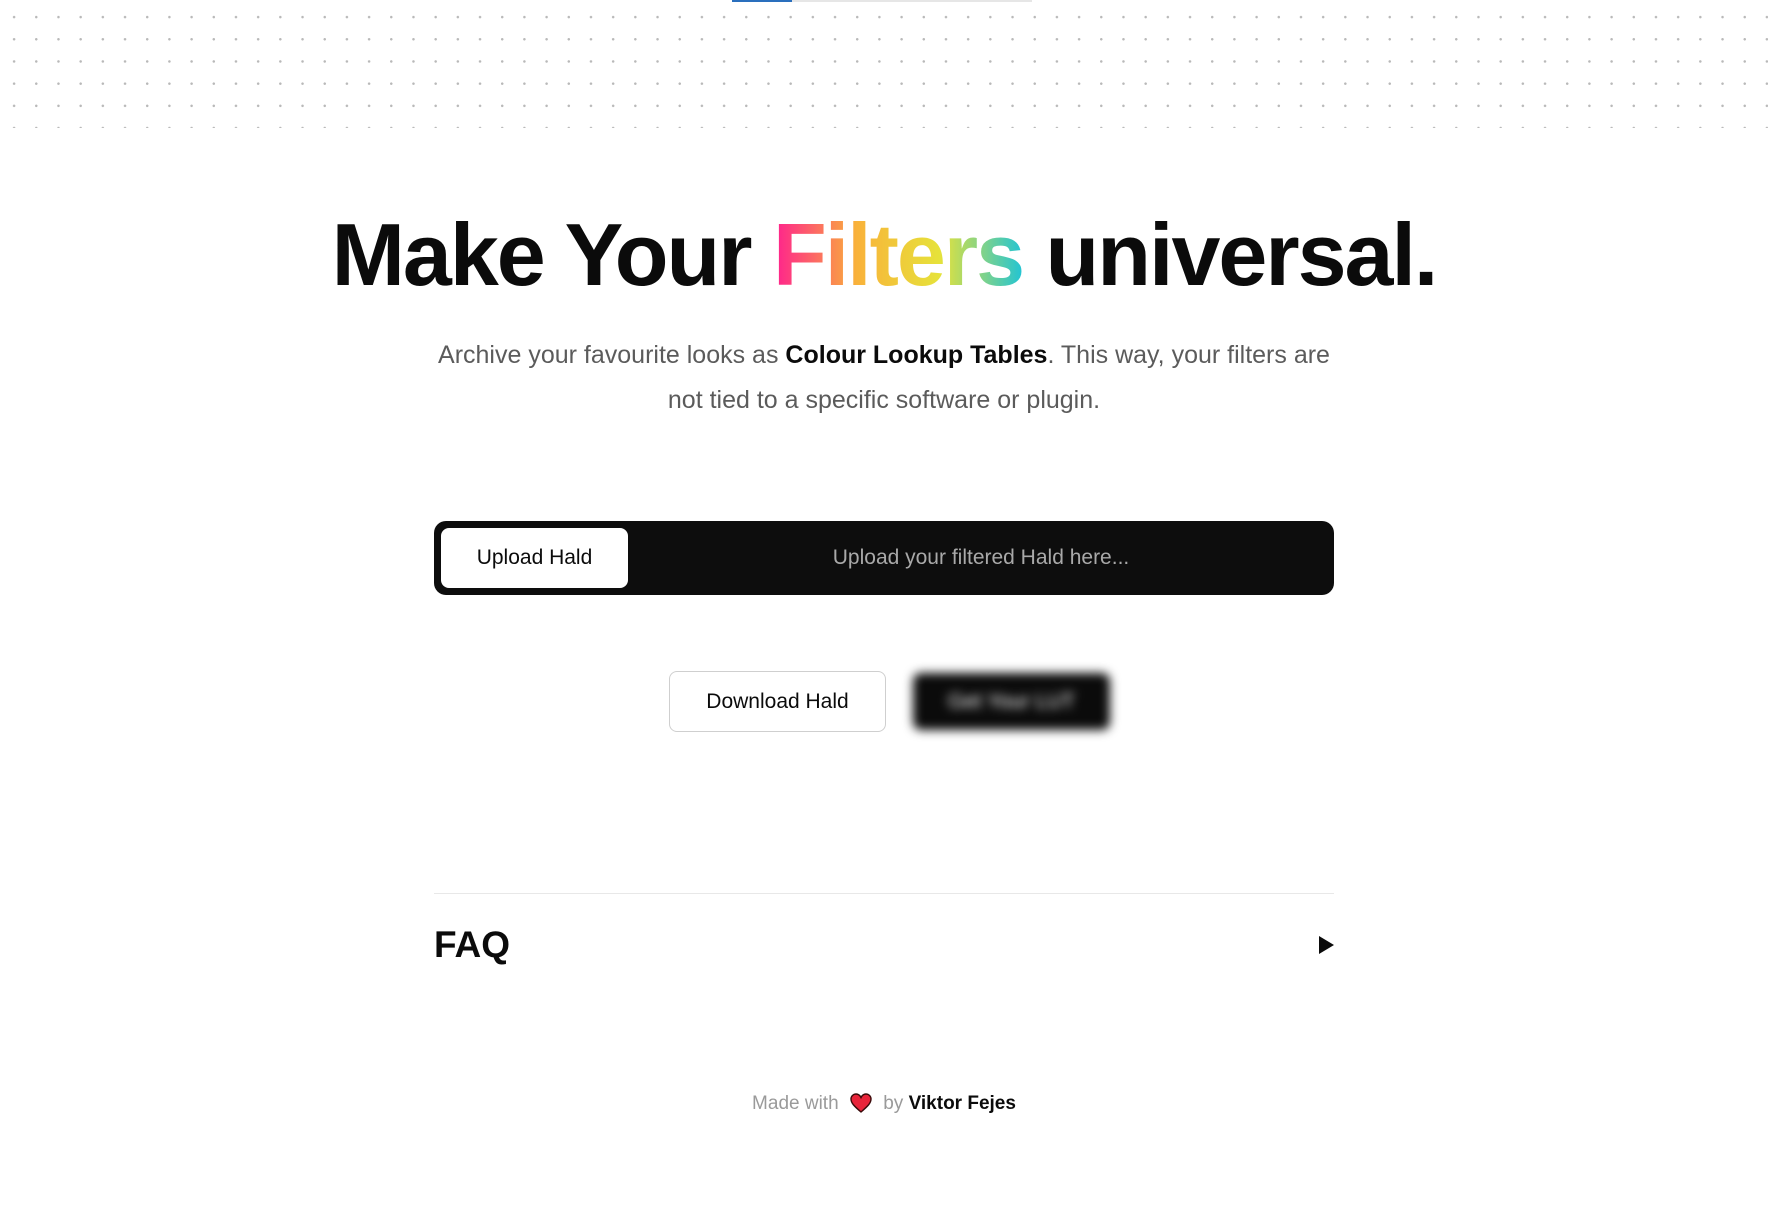  Describe the element at coordinates (898, 254) in the screenshot. I see `hero-title-highlight: Filters` at that location.